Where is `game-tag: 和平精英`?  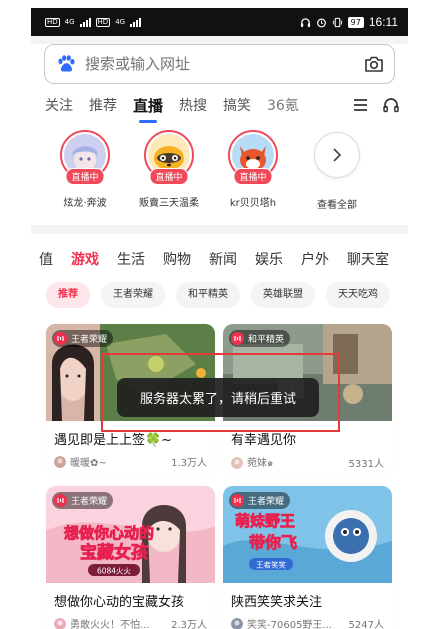 game-tag: 和平精英 is located at coordinates (260, 338).